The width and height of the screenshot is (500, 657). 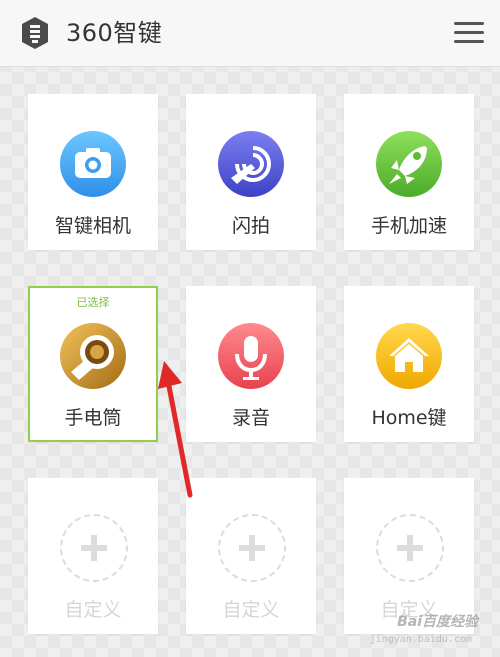 I want to click on tile-label: 手机加速, so click(x=408, y=226).